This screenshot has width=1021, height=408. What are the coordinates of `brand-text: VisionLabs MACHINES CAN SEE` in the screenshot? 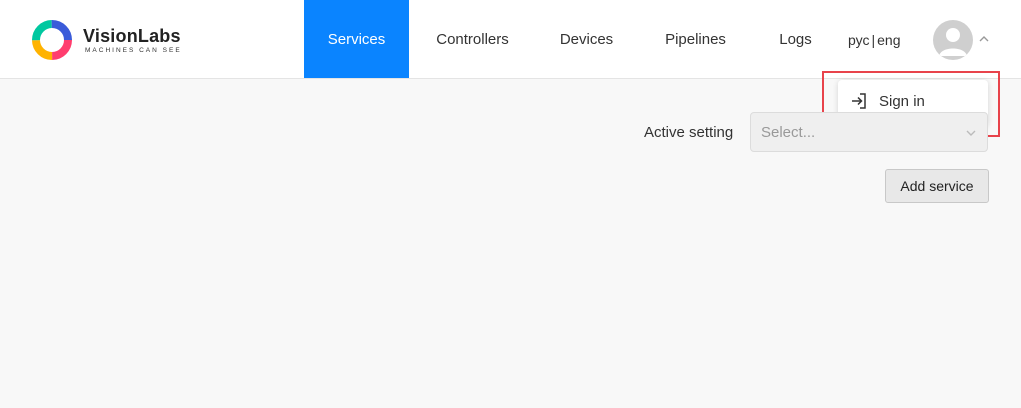 It's located at (132, 40).